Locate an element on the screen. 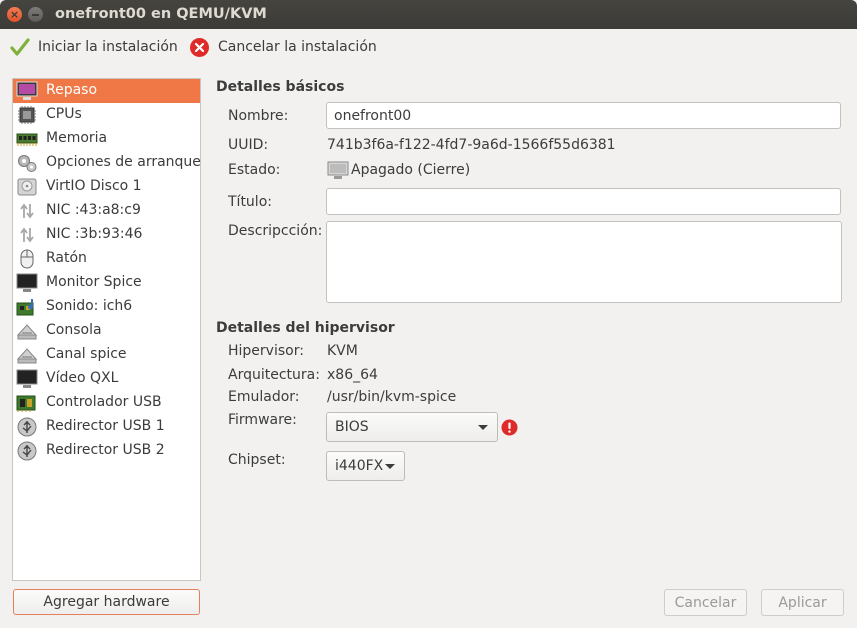 The width and height of the screenshot is (857, 628). status-value: Apagado (Cierre) is located at coordinates (411, 170).